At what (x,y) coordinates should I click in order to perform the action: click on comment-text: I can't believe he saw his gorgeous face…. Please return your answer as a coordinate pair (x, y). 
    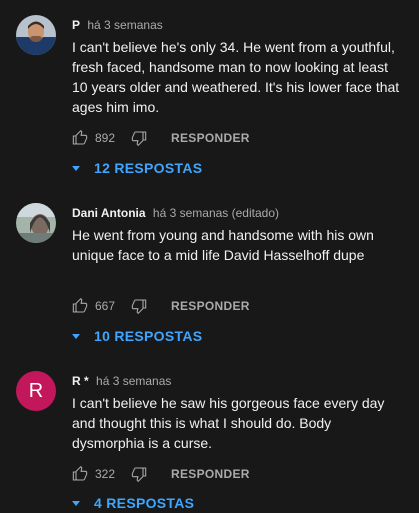
    Looking at the image, I should click on (228, 423).